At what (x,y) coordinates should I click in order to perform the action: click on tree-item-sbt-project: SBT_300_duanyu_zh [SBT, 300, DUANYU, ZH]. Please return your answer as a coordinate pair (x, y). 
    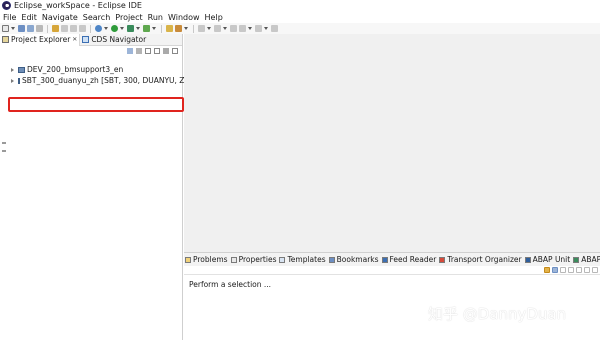
    Looking at the image, I should click on (96, 80).